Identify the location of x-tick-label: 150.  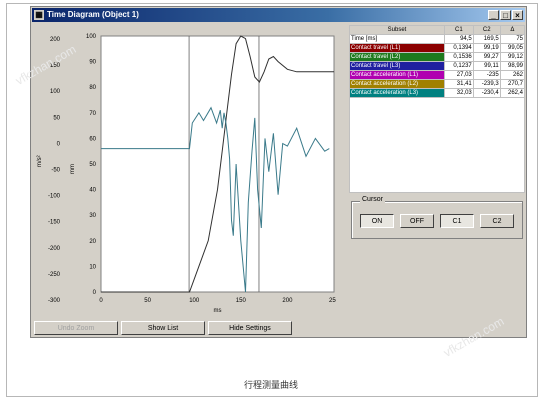
(241, 301).